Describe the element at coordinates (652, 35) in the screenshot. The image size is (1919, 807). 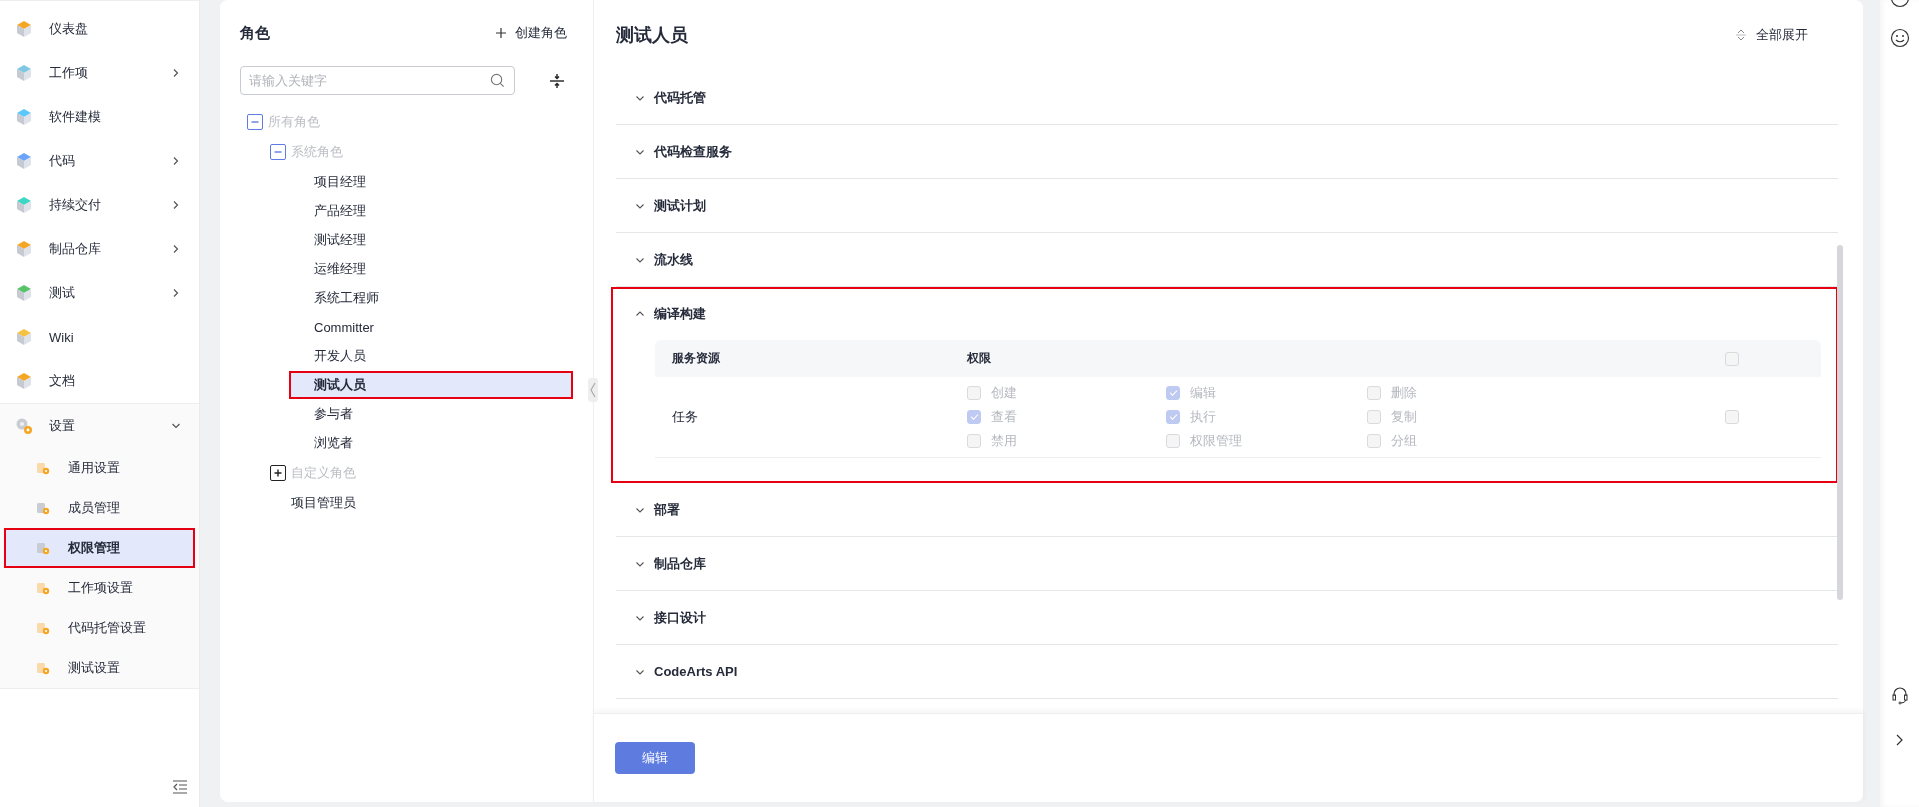
I see `role-title: 测试人员` at that location.